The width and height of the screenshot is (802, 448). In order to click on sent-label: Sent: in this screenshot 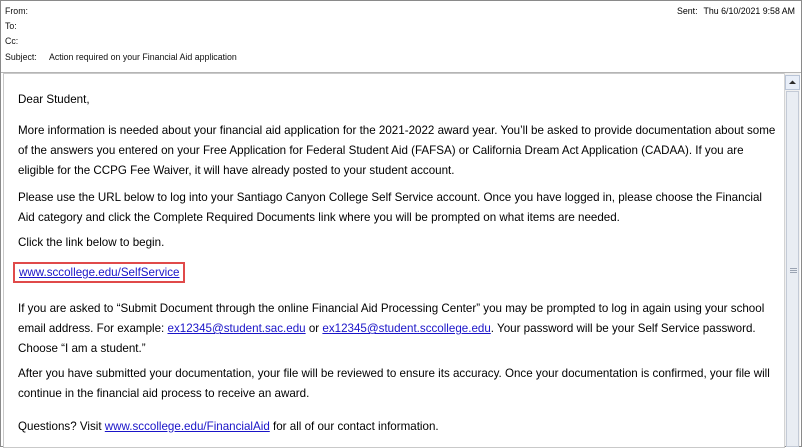, I will do `click(687, 11)`.